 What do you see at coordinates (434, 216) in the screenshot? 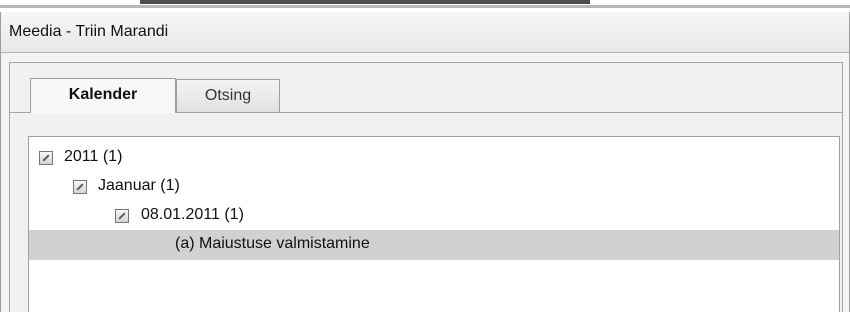
I see `tree-item-date-08-01-2011: 08.01.2011 (1)` at bounding box center [434, 216].